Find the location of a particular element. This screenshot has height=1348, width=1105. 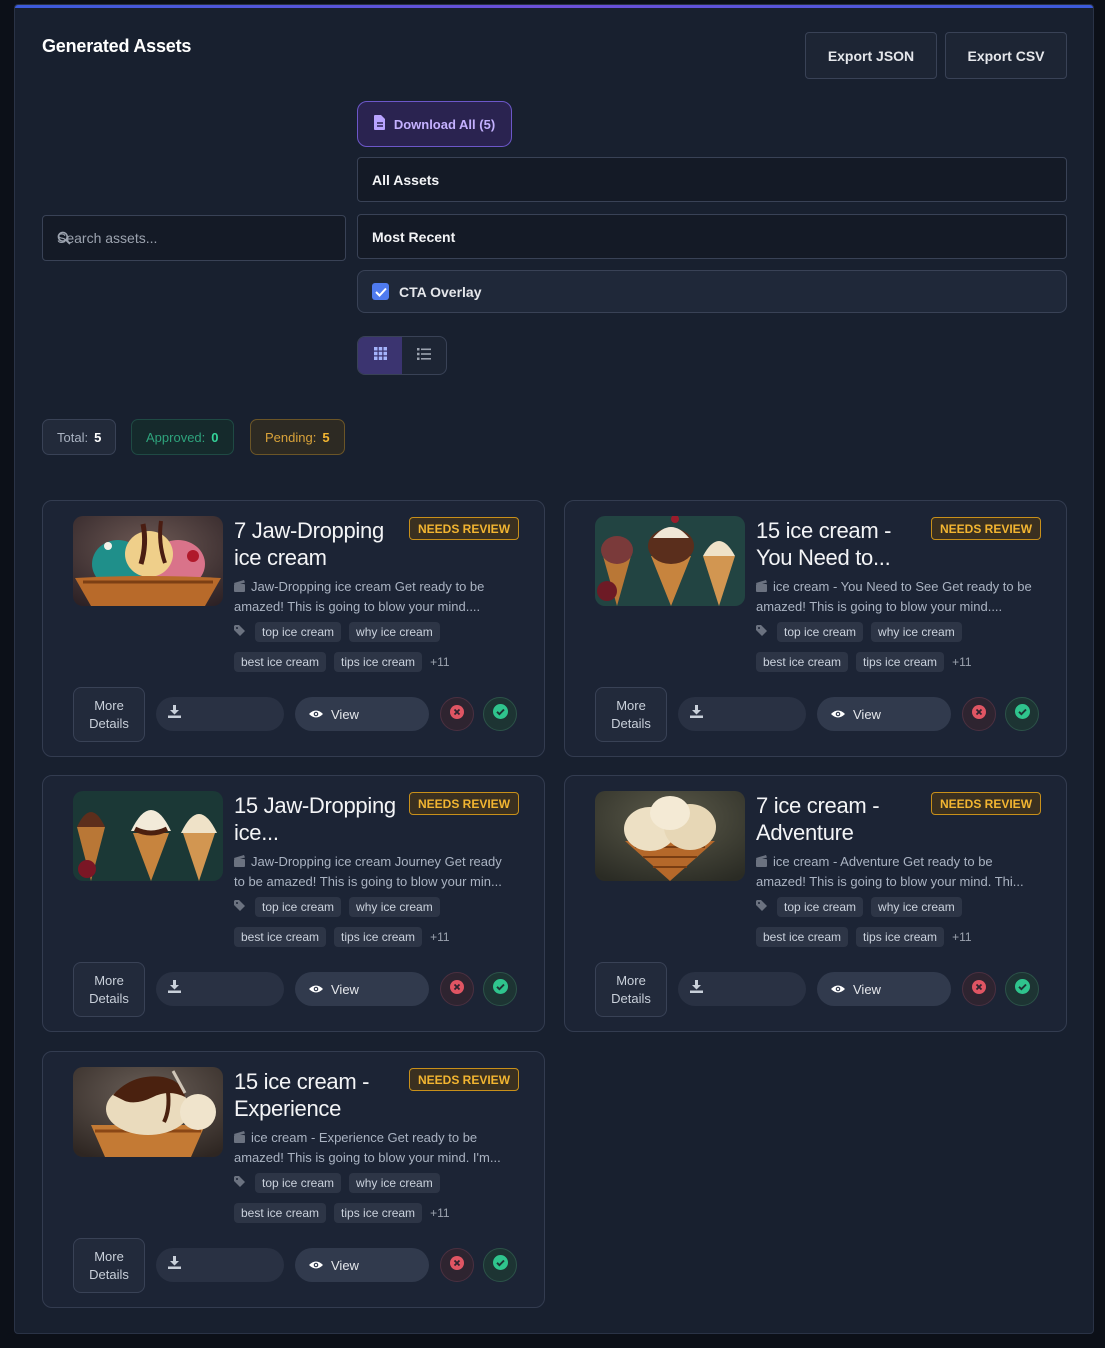

search-field is located at coordinates (194, 238).